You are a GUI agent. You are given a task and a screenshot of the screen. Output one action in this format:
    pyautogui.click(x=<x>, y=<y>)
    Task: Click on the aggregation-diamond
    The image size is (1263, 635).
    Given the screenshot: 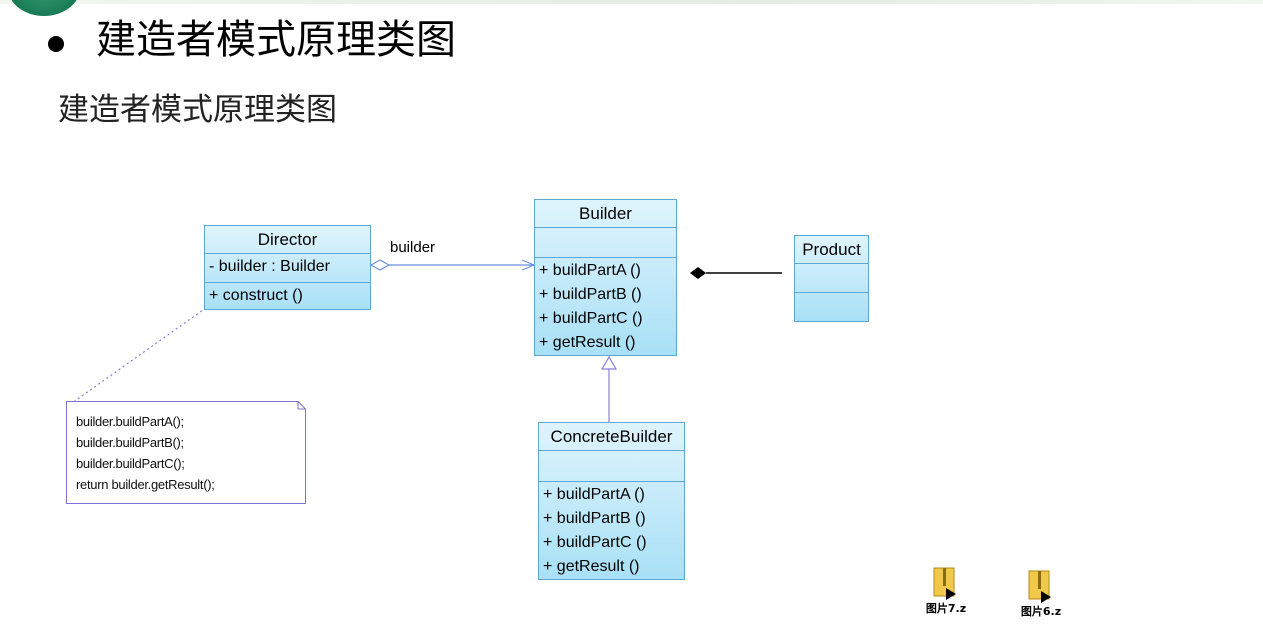 What is the action you would take?
    pyautogui.click(x=380, y=265)
    